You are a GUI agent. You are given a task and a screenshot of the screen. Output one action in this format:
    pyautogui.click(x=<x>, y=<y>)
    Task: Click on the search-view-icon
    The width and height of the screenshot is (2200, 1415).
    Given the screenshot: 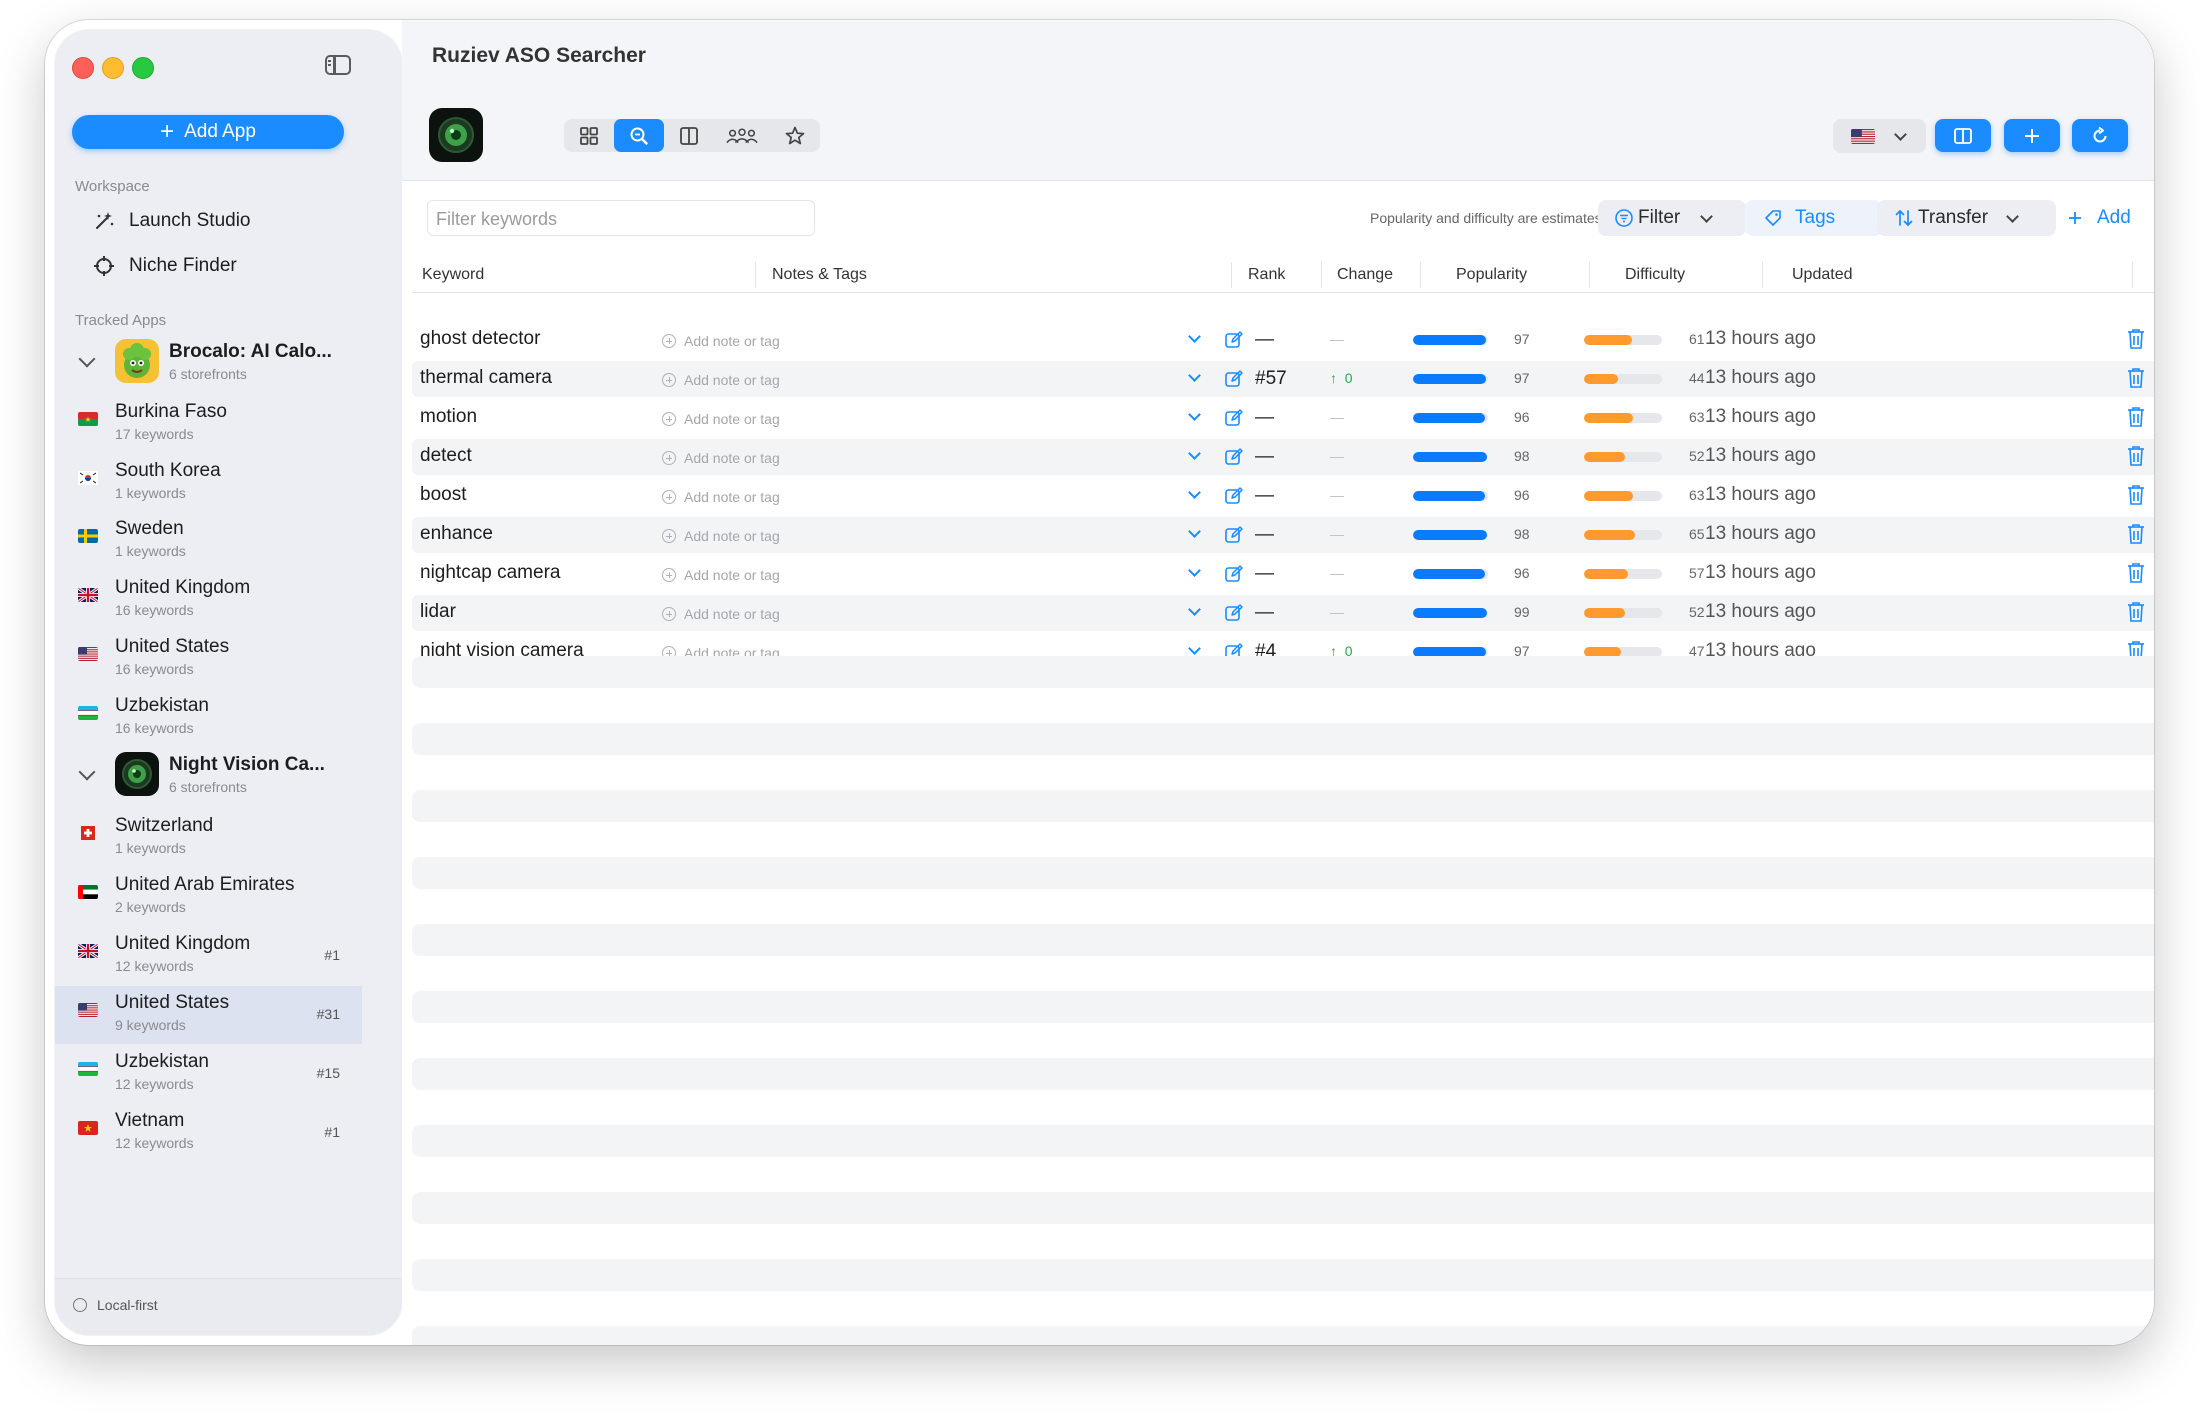 What is the action you would take?
    pyautogui.click(x=639, y=135)
    